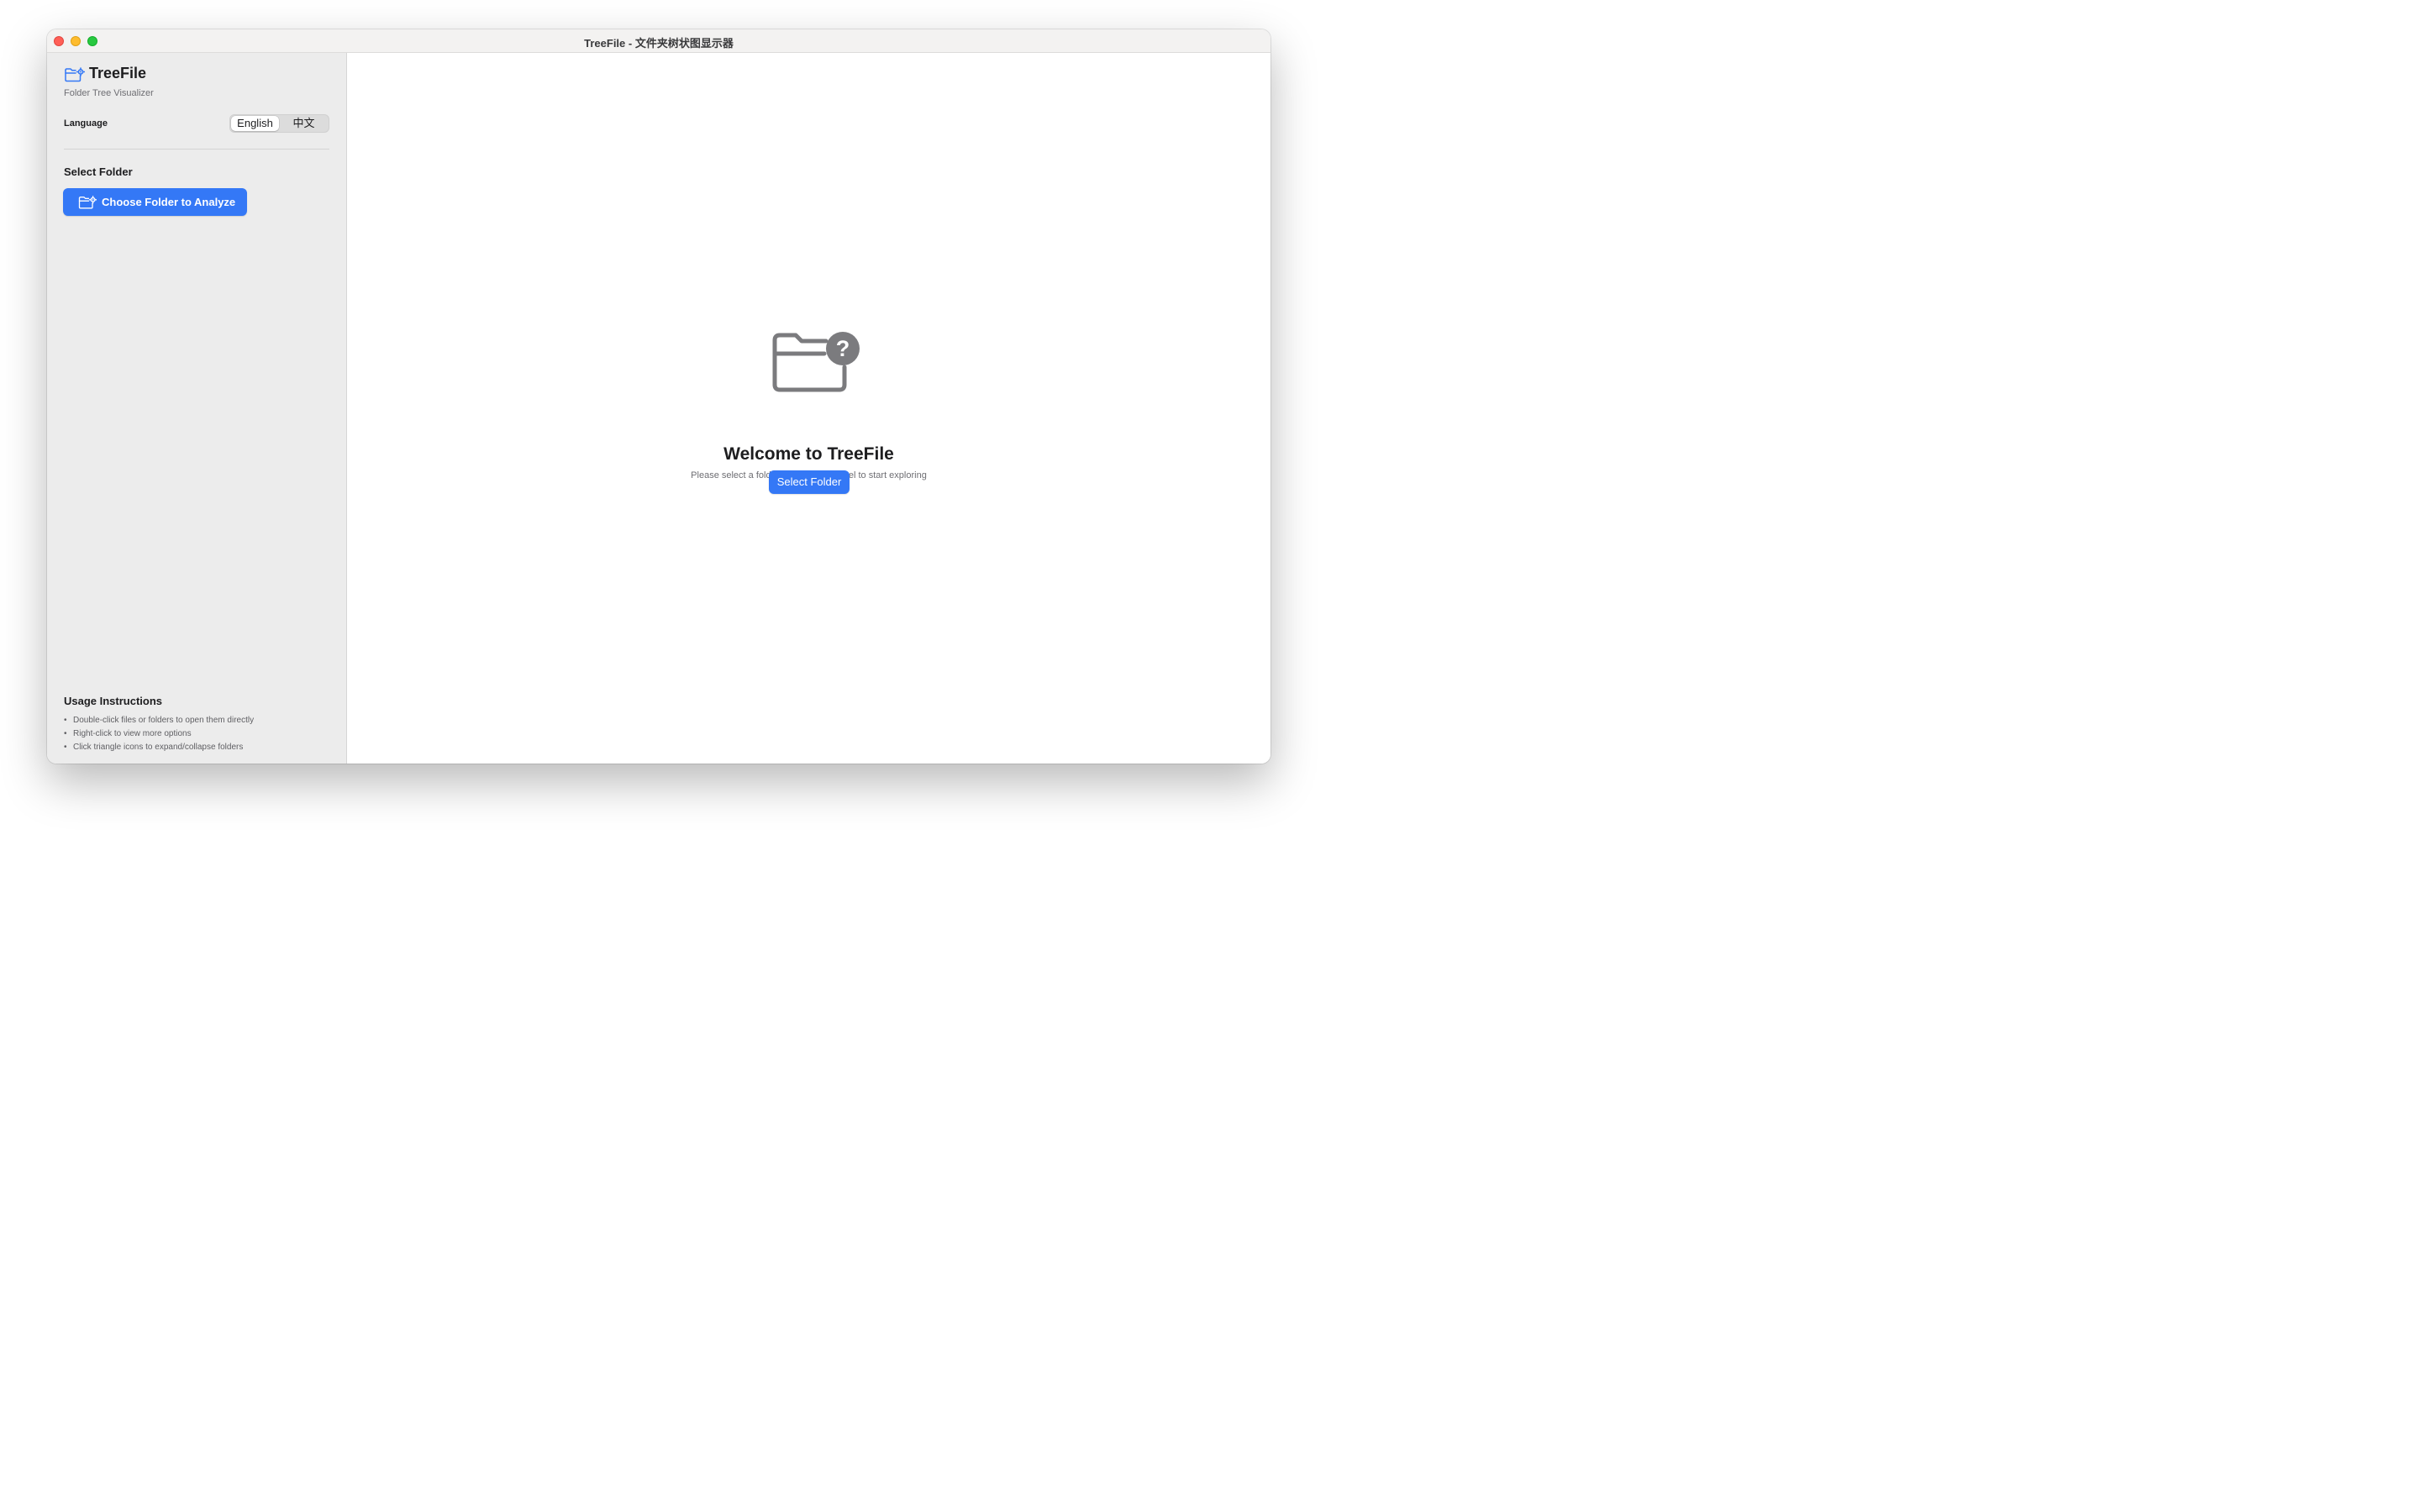 Image resolution: width=2420 pixels, height=1512 pixels. I want to click on language-segmented-control: English 中文, so click(279, 123).